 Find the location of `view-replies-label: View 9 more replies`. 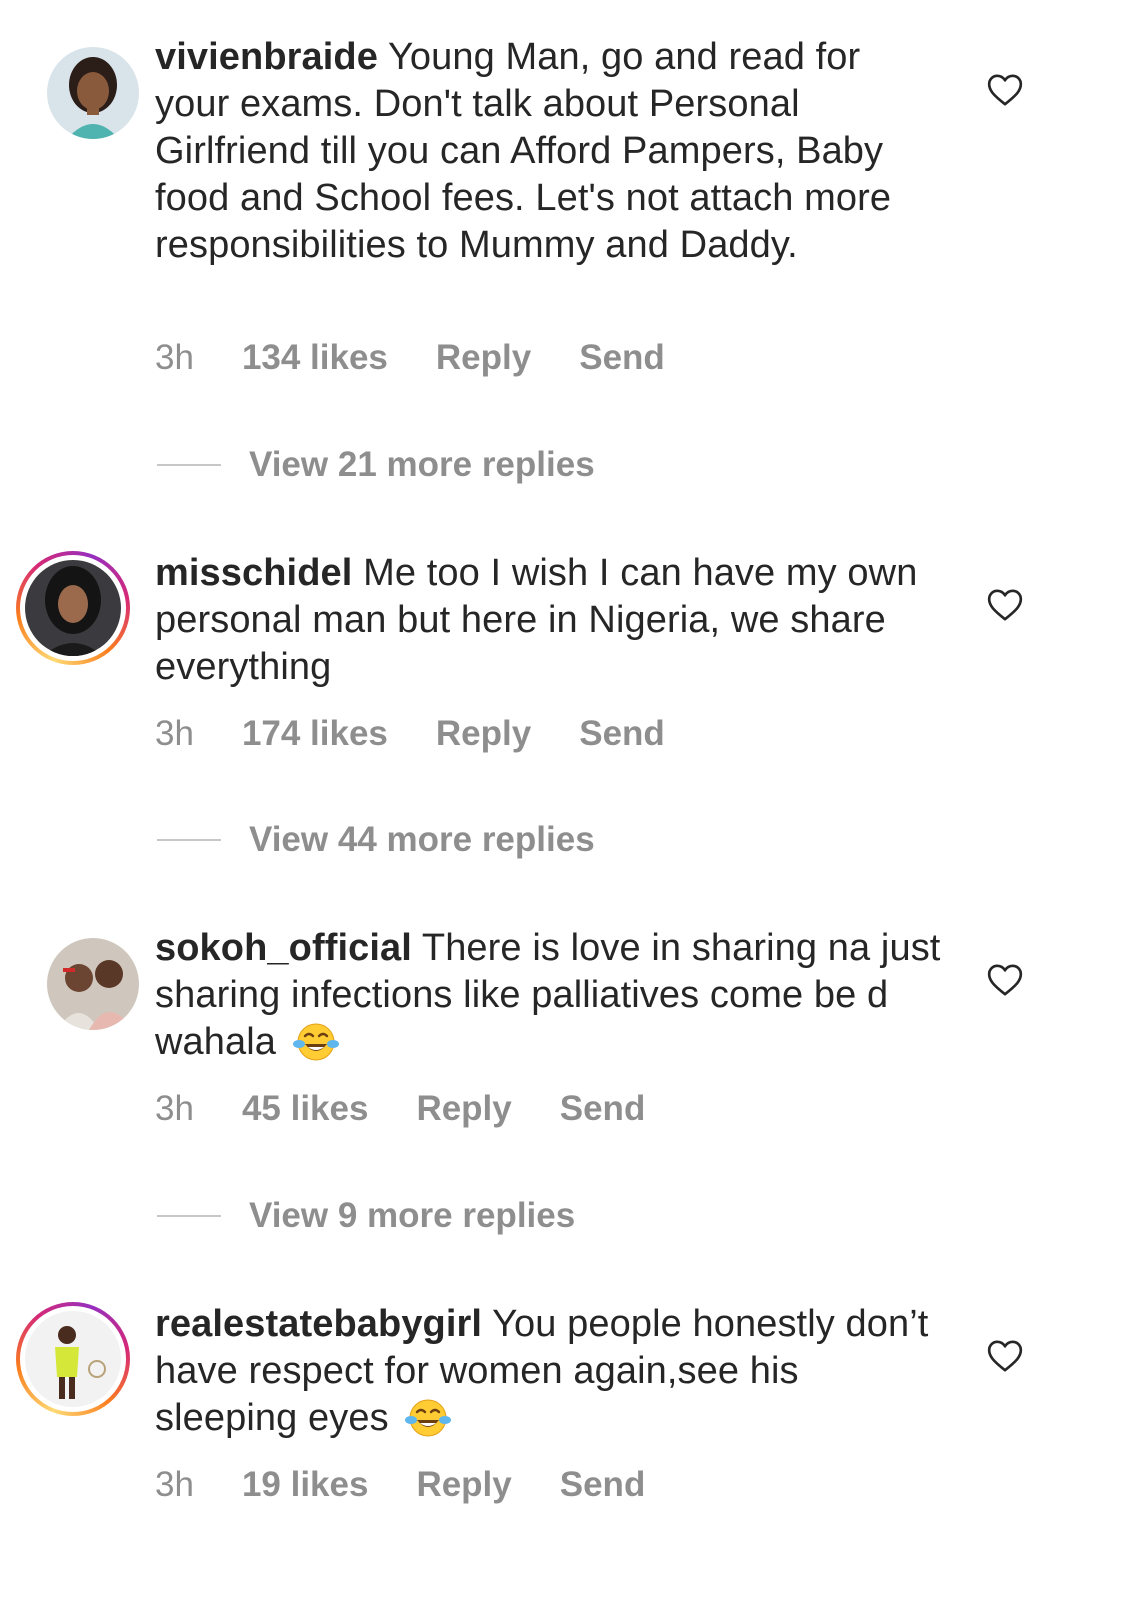

view-replies-label: View 9 more replies is located at coordinates (412, 1215).